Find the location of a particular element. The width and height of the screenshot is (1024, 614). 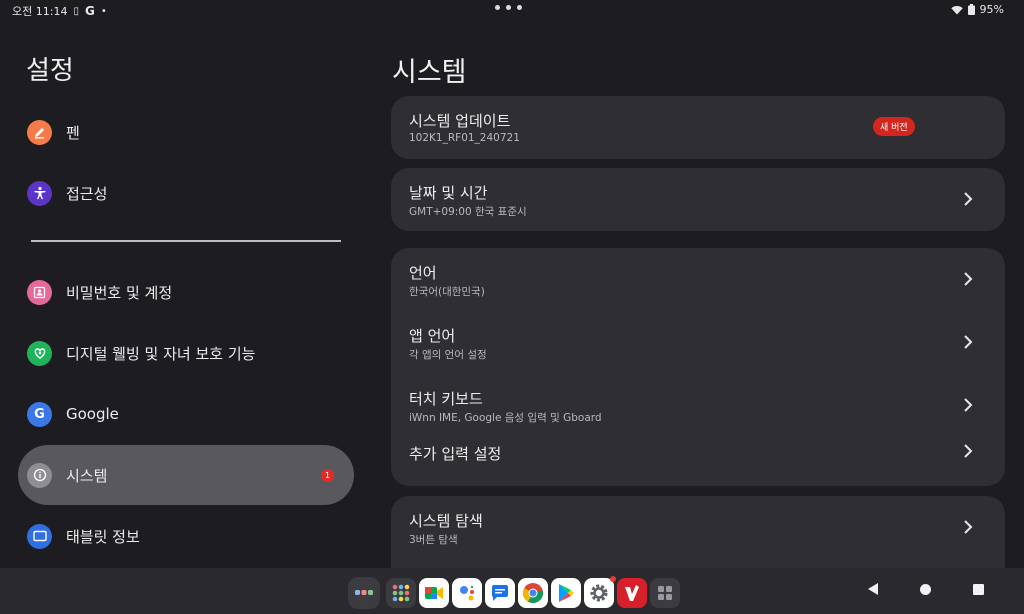

chrome-icon is located at coordinates (533, 593).